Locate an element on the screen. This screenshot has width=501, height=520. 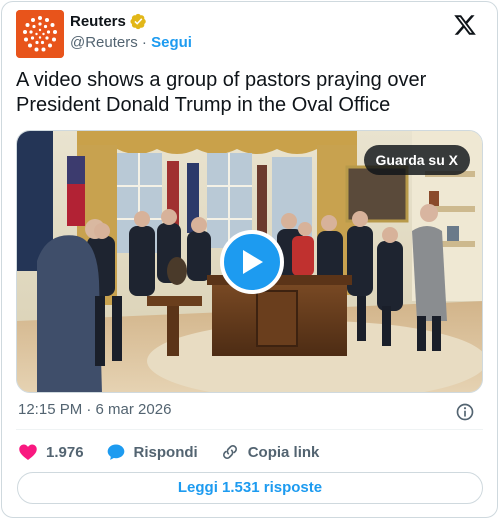
watch-on-x-button: Guarda su X is located at coordinates (416, 160).